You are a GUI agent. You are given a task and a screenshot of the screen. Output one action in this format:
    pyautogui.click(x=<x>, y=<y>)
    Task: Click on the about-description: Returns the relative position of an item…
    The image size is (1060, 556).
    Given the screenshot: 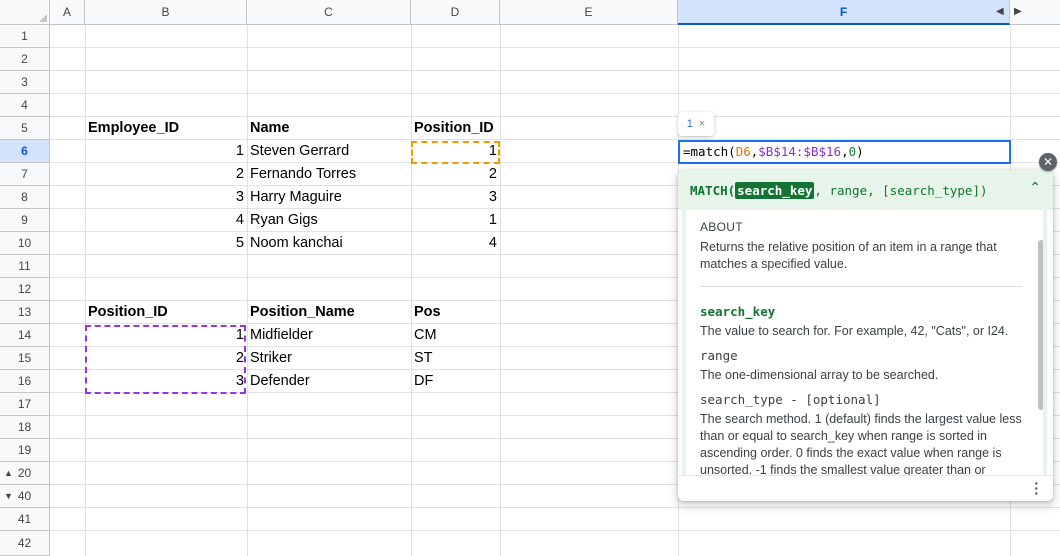 What is the action you would take?
    pyautogui.click(x=848, y=255)
    